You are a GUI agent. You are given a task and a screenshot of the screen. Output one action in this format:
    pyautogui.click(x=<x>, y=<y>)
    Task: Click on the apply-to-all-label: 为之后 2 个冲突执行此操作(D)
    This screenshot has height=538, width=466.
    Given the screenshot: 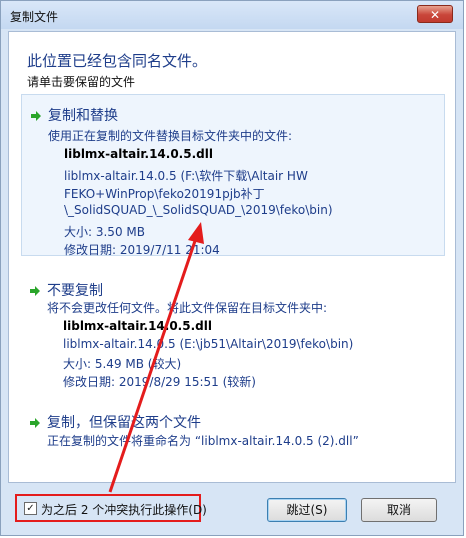 What is the action you would take?
    pyautogui.click(x=124, y=509)
    